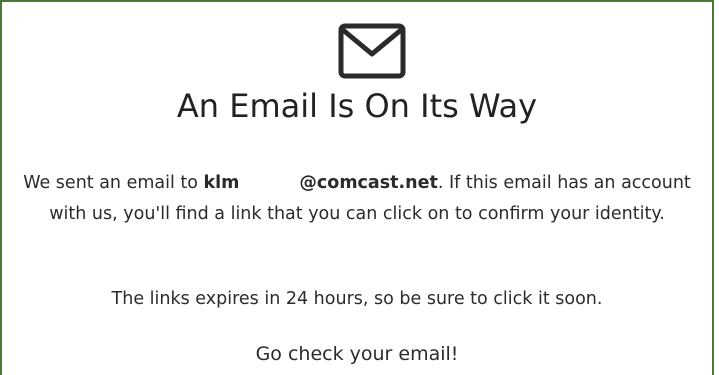  What do you see at coordinates (221, 183) in the screenshot?
I see `email-address-start: klm` at bounding box center [221, 183].